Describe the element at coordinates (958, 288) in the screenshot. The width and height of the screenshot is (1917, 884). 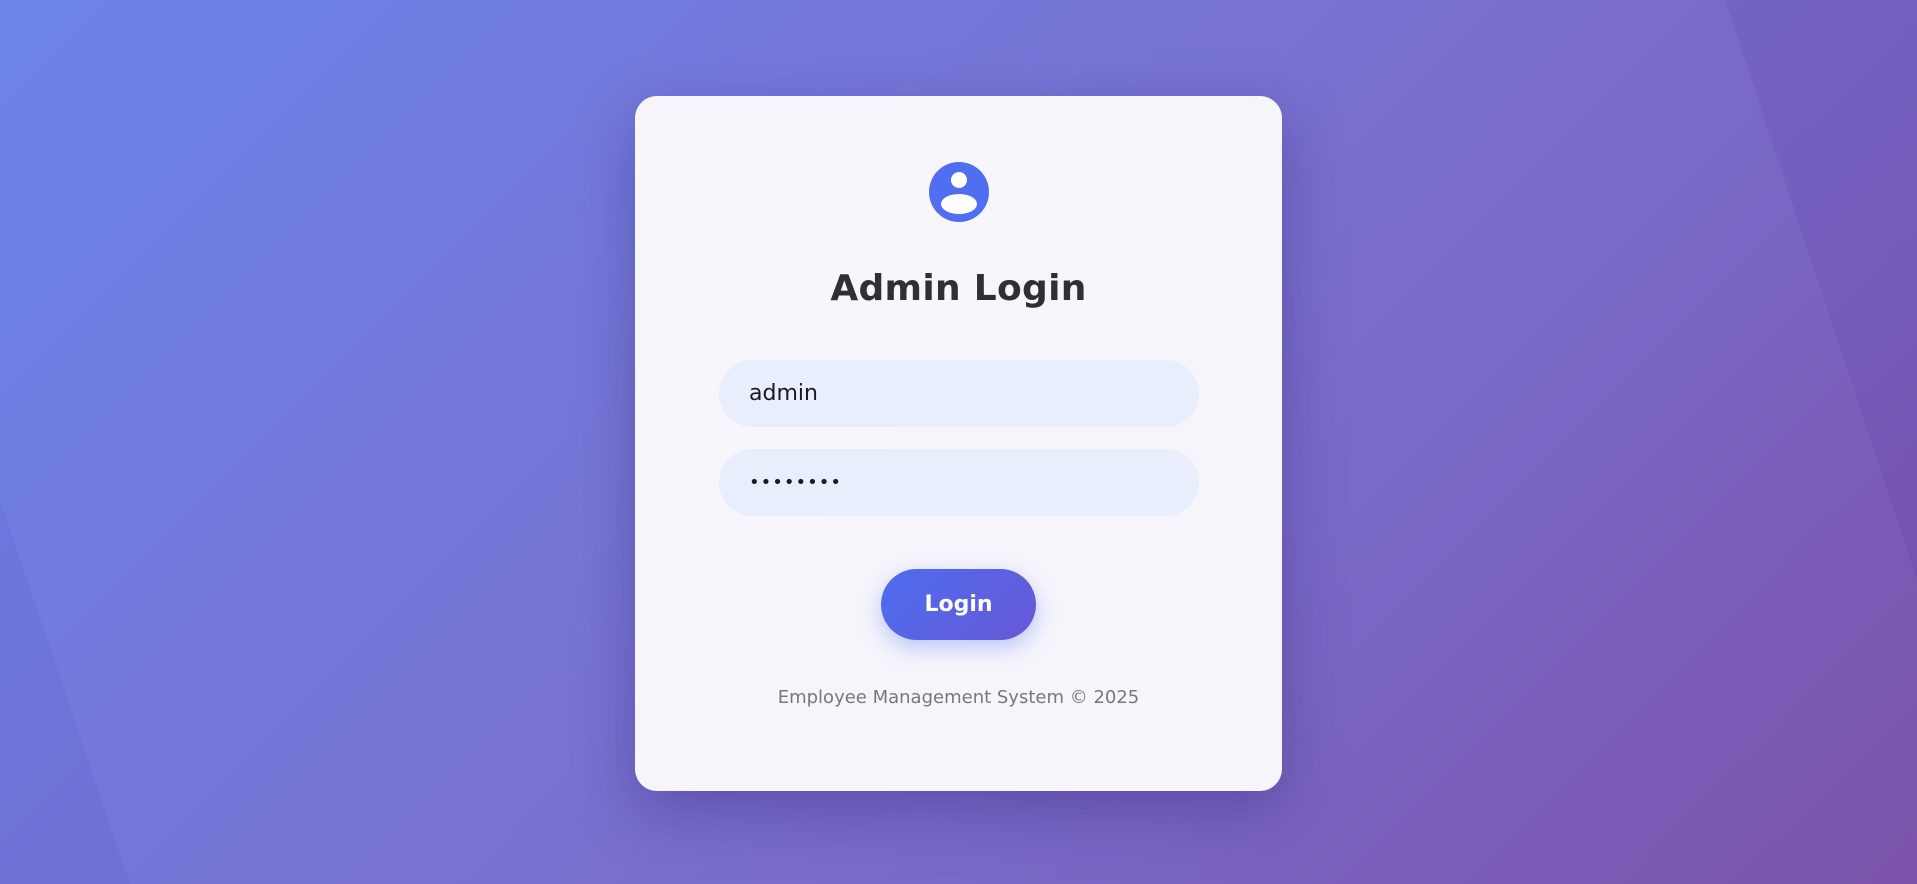
I see `page-title: Admin Login` at that location.